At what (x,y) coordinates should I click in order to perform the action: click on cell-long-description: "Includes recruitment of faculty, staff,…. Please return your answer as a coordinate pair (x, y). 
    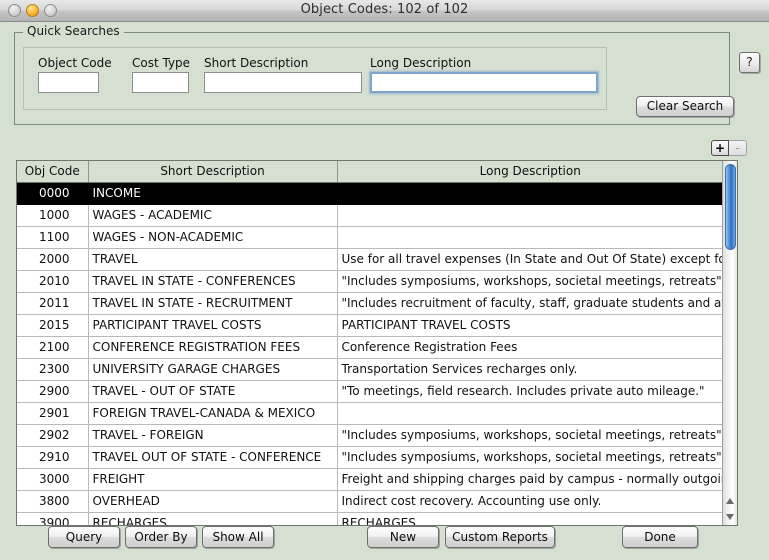
    Looking at the image, I should click on (530, 303).